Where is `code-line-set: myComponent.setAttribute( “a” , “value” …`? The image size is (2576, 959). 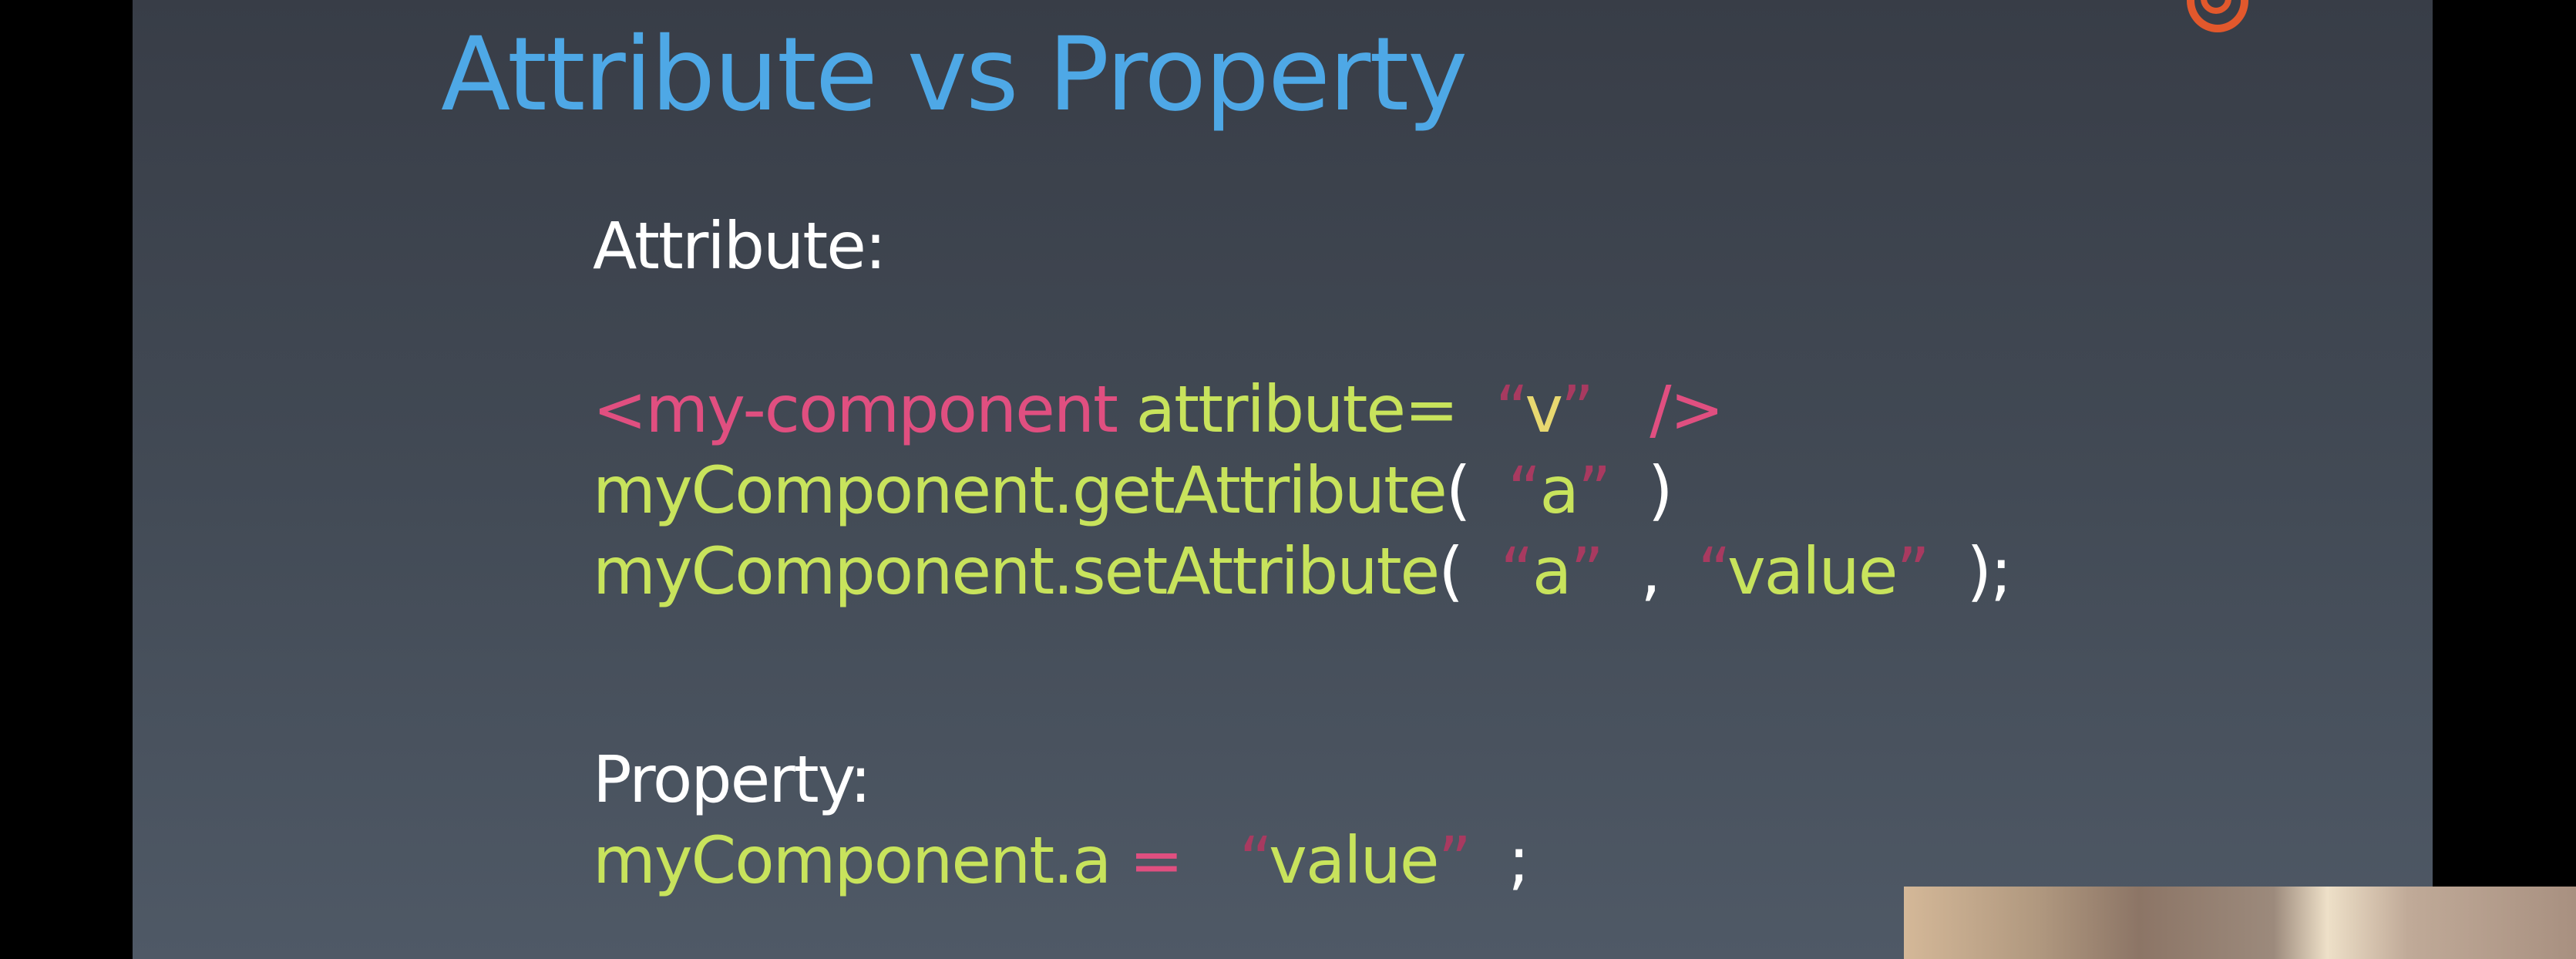 code-line-set: myComponent.setAttribute( “a” , “value” … is located at coordinates (1302, 571).